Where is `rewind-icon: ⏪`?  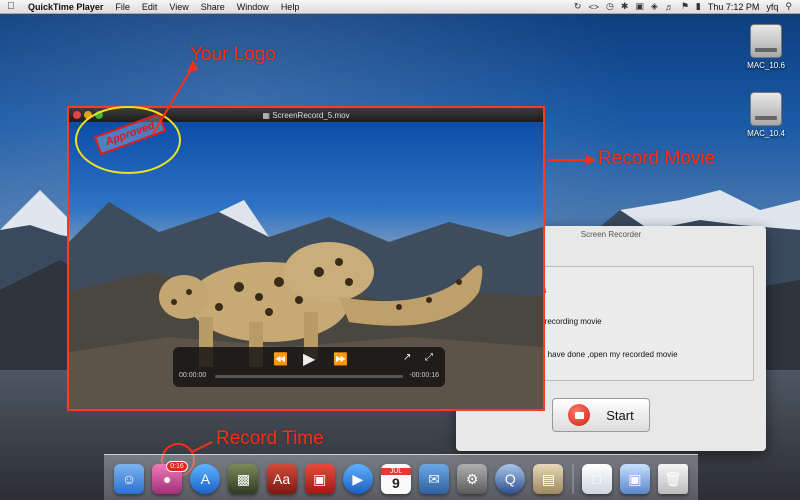 rewind-icon: ⏪ is located at coordinates (280, 359).